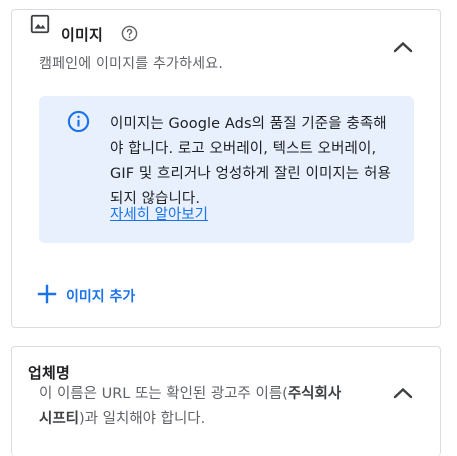 The image size is (457, 456). I want to click on image-section-title: 이미지, so click(82, 35).